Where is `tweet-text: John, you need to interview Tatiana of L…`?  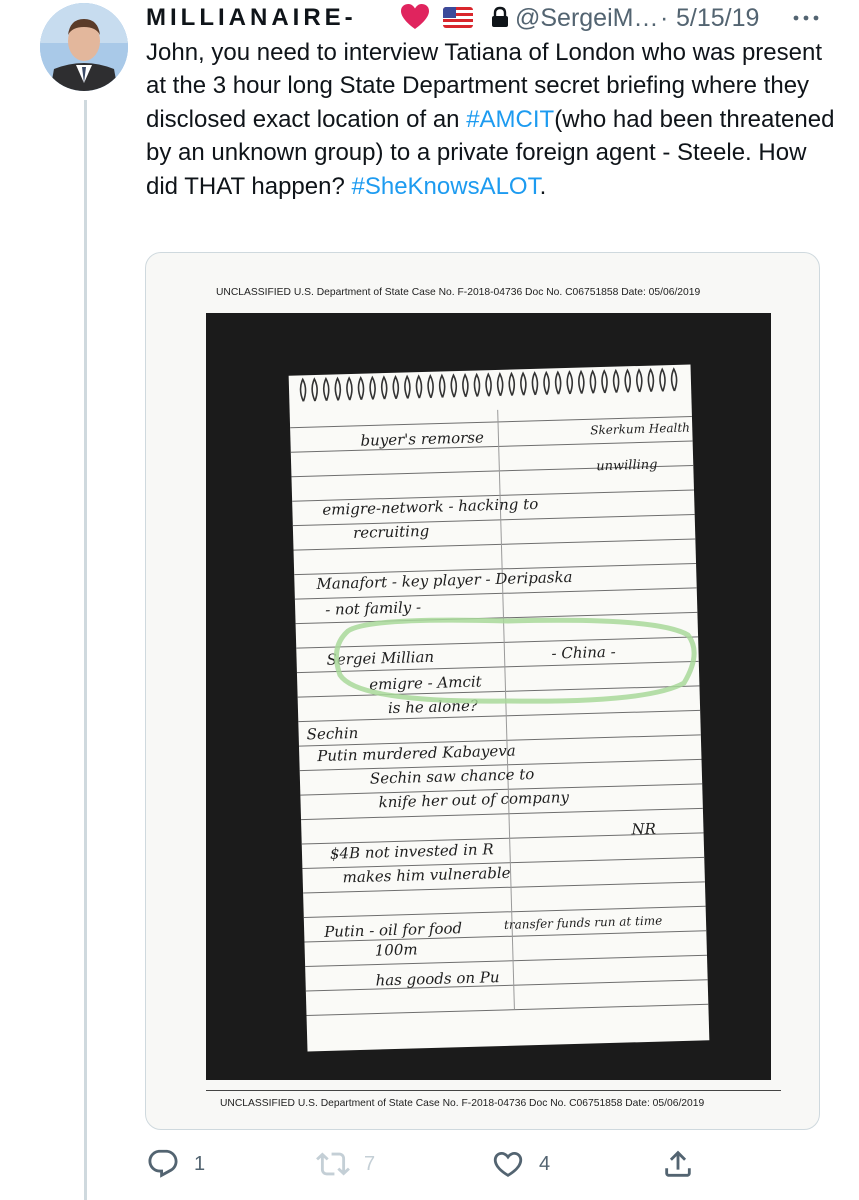
tweet-text: John, you need to interview Tatiana of L… is located at coordinates (491, 119).